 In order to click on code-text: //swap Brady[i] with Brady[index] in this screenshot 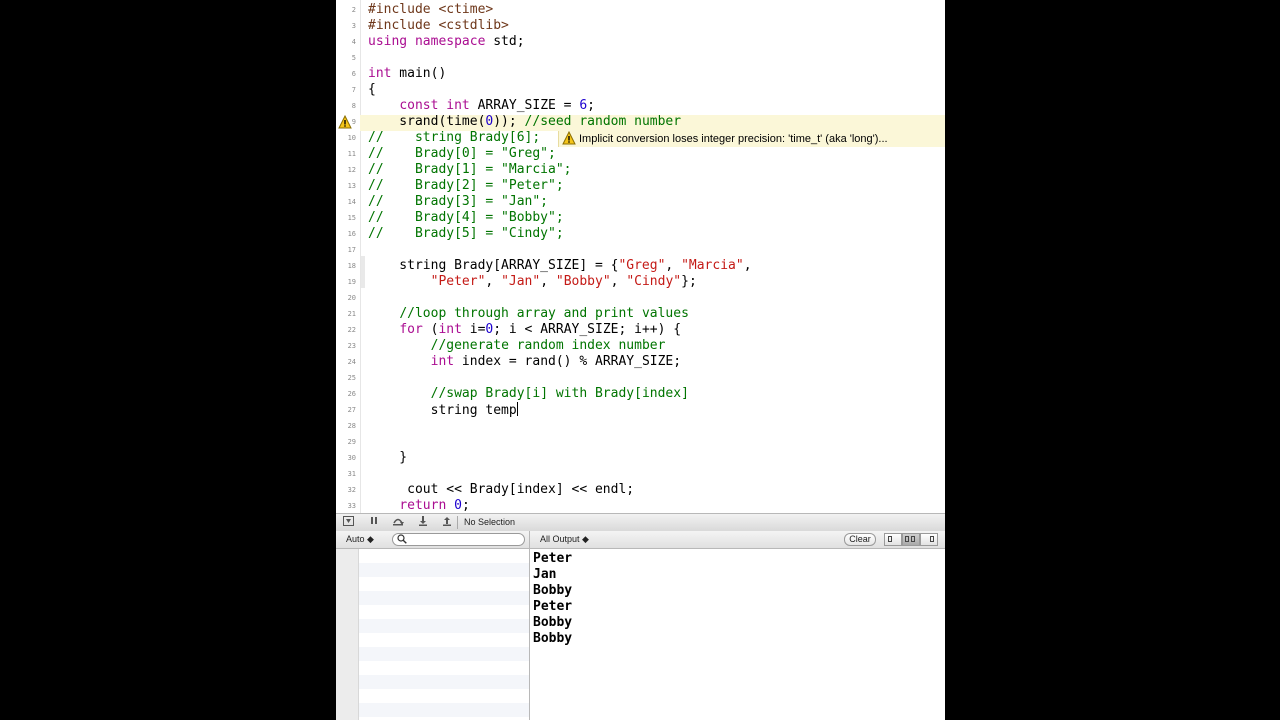, I will do `click(559, 393)`.